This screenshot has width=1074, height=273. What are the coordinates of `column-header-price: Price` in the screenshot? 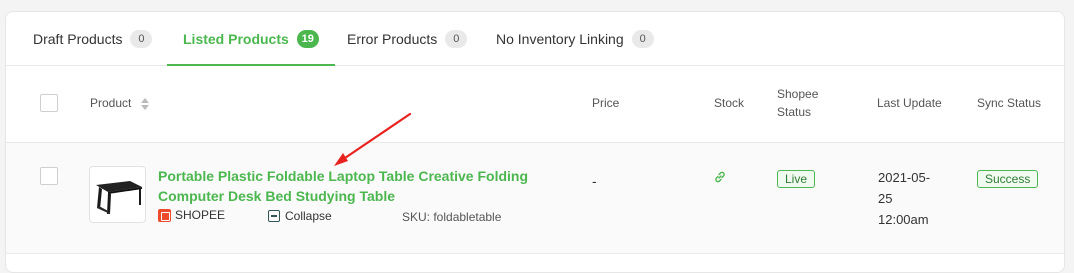 It's located at (606, 103).